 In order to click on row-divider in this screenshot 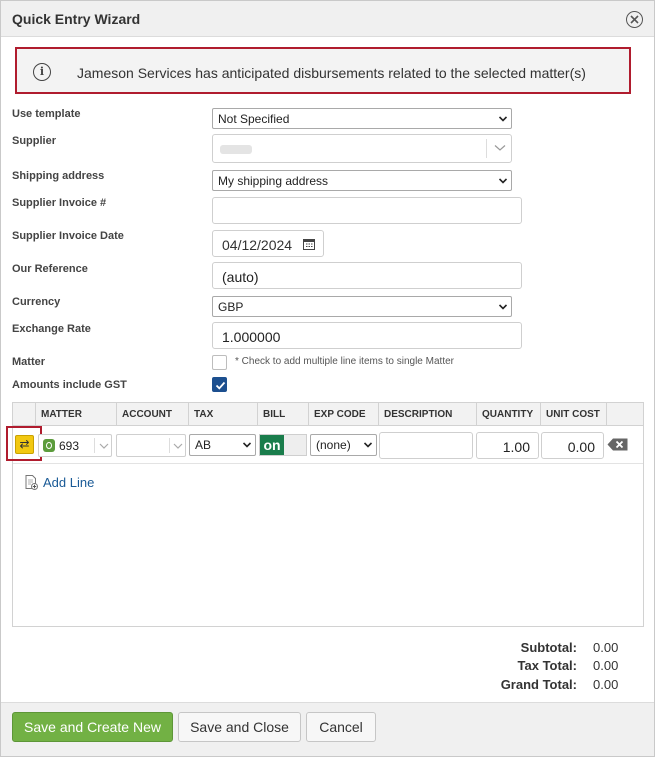, I will do `click(328, 463)`.